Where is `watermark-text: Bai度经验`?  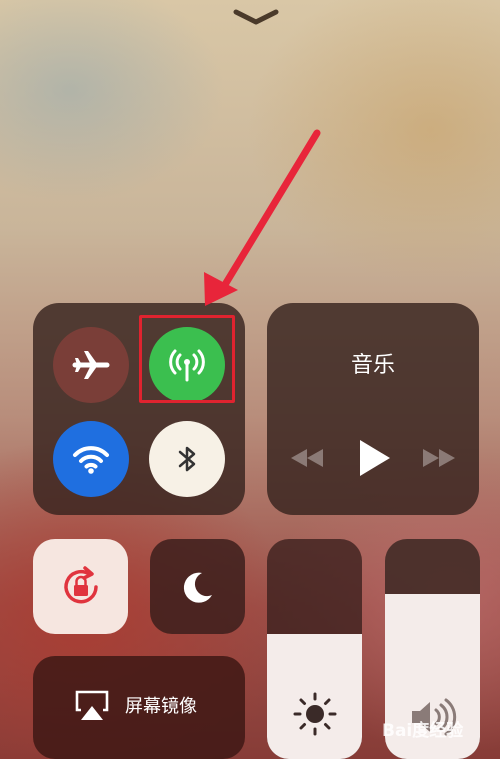 watermark-text: Bai度经验 is located at coordinates (423, 731).